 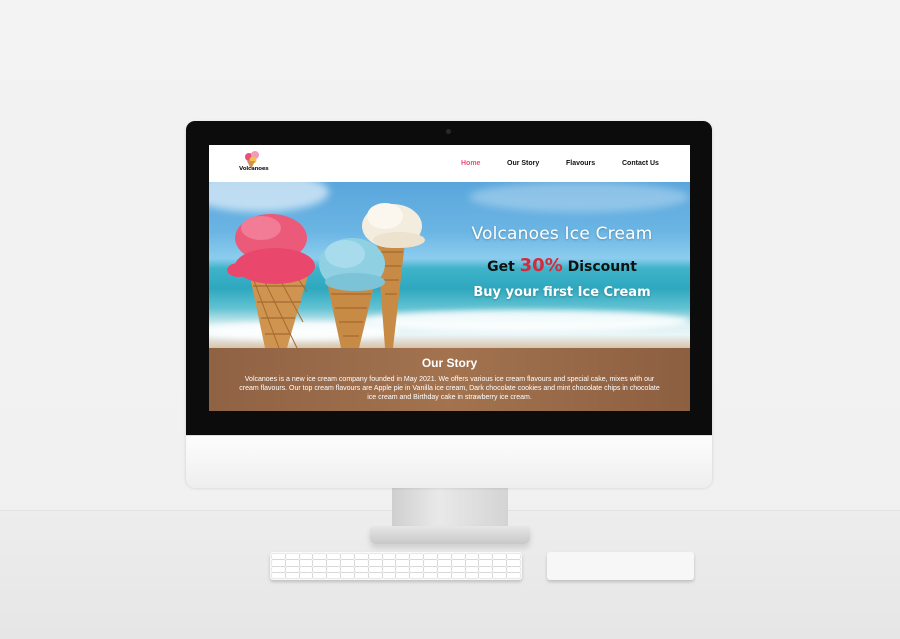 I want to click on nav-home: Home, so click(x=470, y=163).